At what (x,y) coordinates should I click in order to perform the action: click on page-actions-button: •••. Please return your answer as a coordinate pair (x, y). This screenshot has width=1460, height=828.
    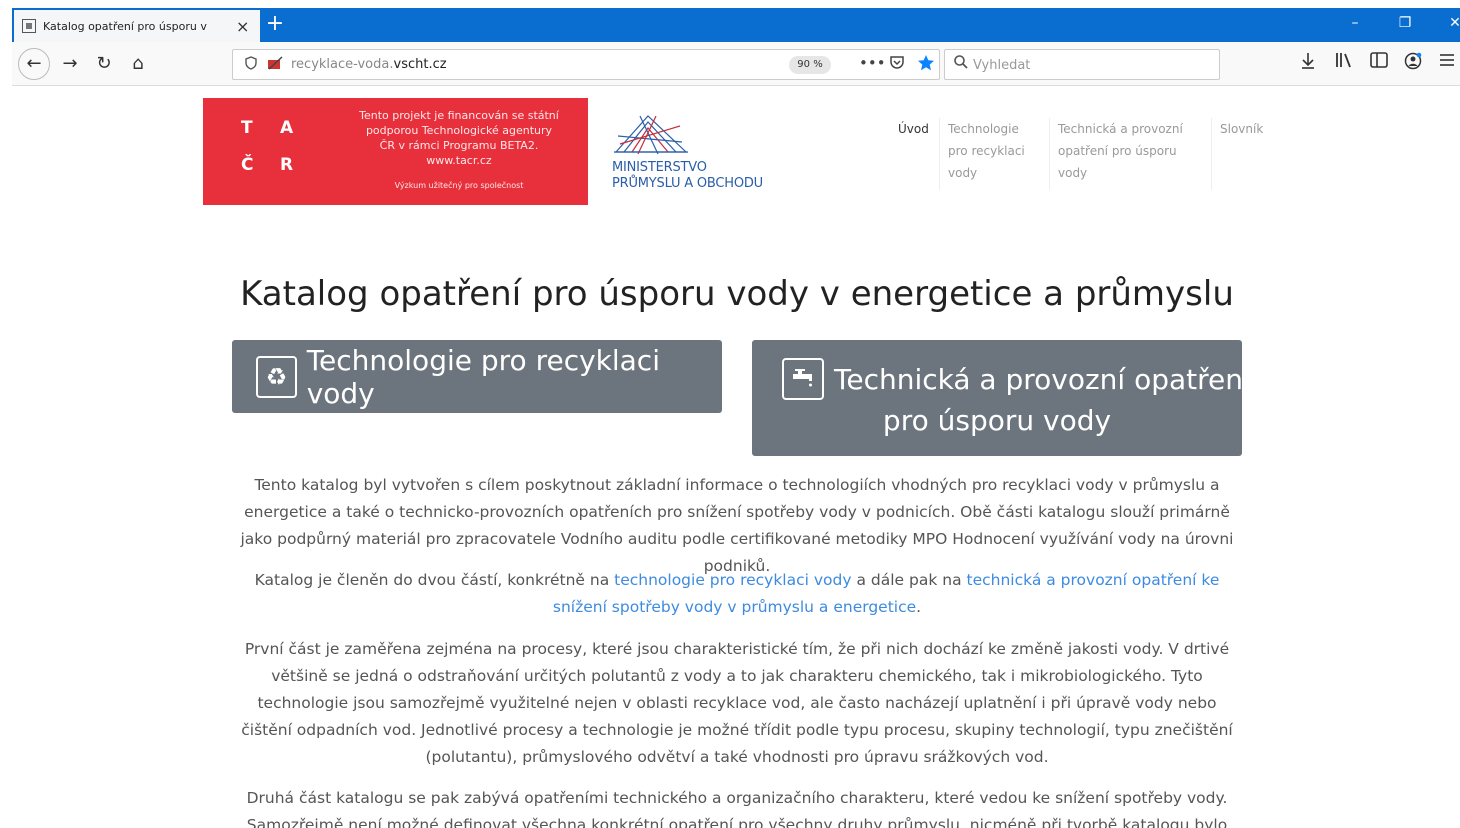
    Looking at the image, I should click on (872, 63).